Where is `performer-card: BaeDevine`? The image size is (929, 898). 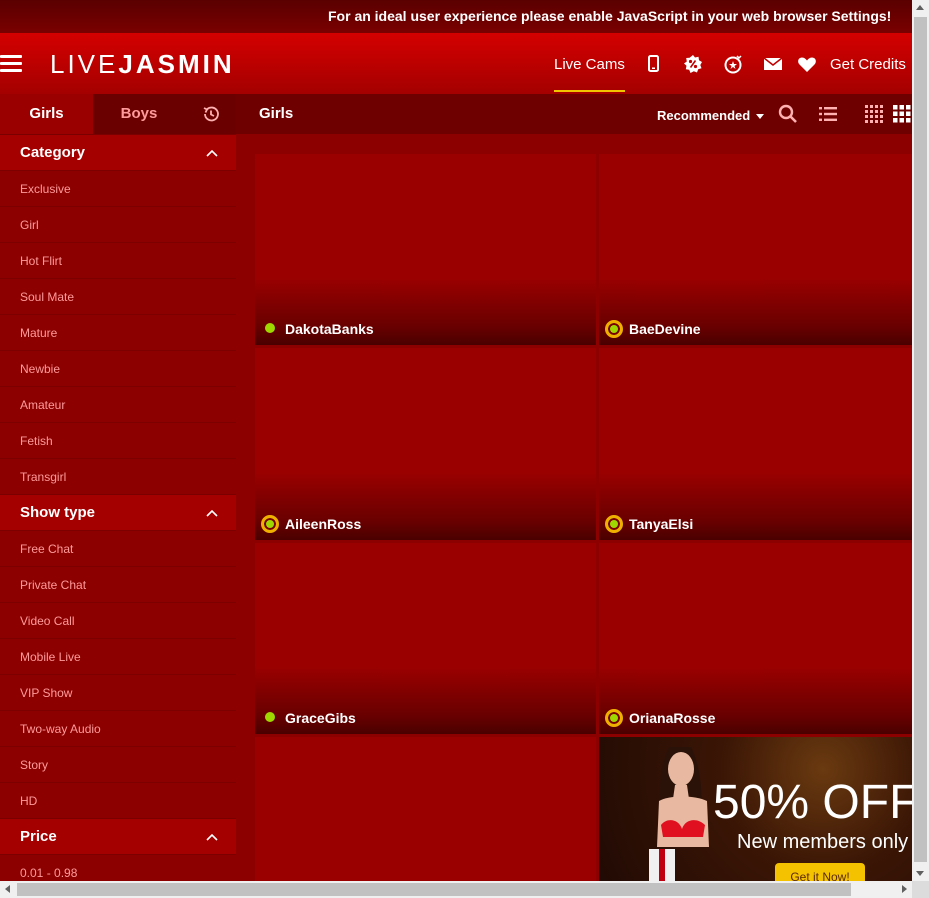
performer-card: BaeDevine is located at coordinates (755, 249).